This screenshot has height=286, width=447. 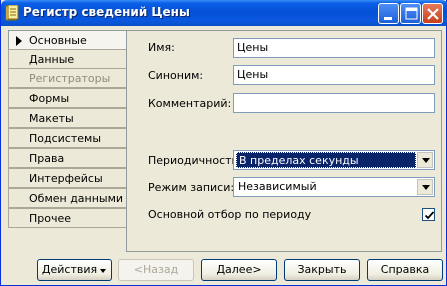 I want to click on minimize-button, so click(x=388, y=13).